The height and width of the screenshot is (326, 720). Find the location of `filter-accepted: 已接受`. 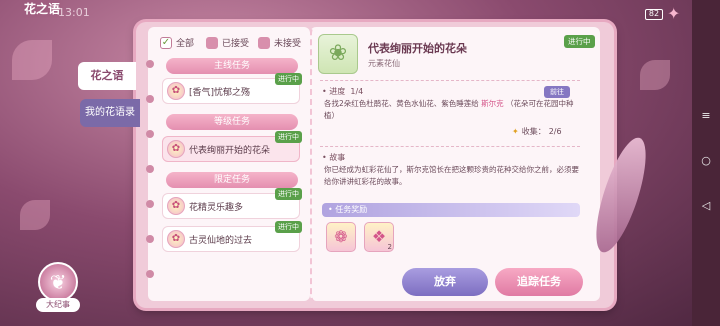

filter-accepted: 已接受 is located at coordinates (227, 42).